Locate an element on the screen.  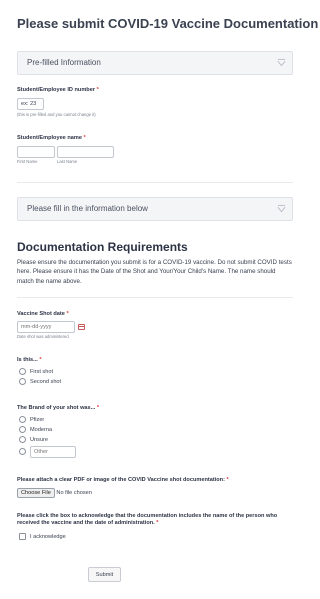
last-name-sublabel: Last Name is located at coordinates (67, 161).